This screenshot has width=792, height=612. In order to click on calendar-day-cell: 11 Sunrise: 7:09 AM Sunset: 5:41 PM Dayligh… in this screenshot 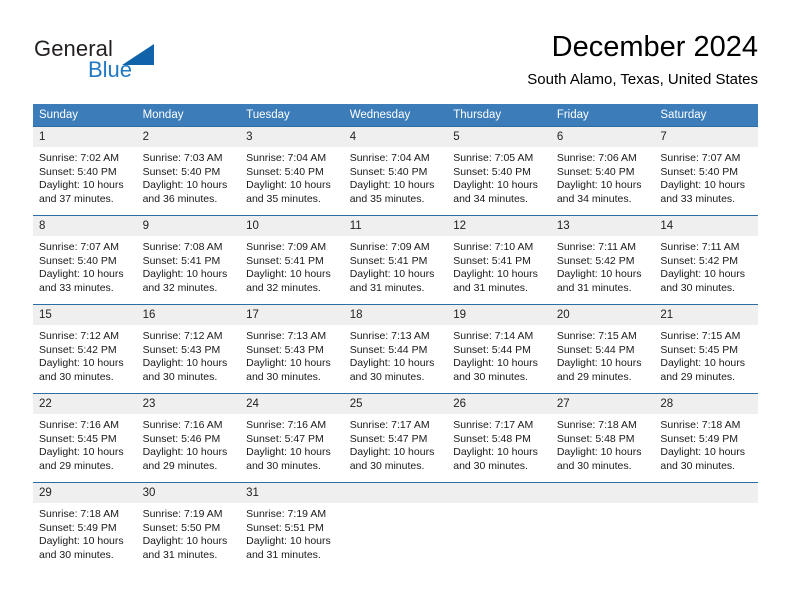, I will do `click(395, 259)`.